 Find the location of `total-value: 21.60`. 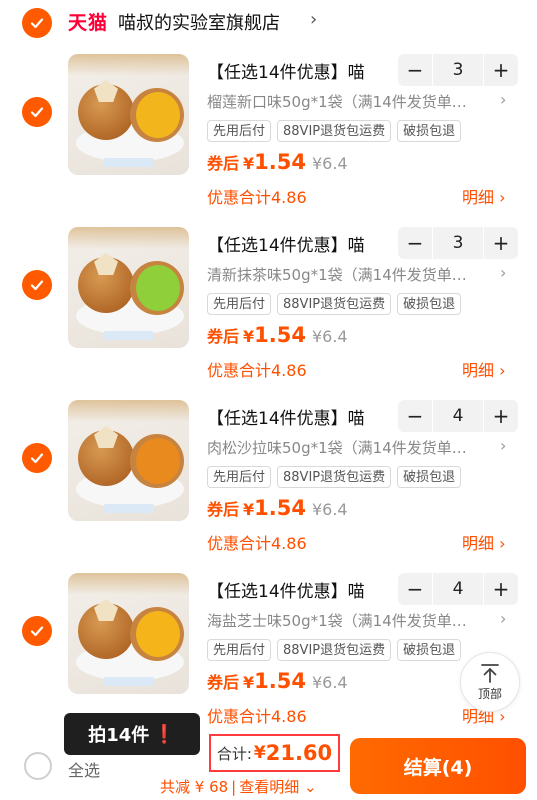

total-value: 21.60 is located at coordinates (299, 753).